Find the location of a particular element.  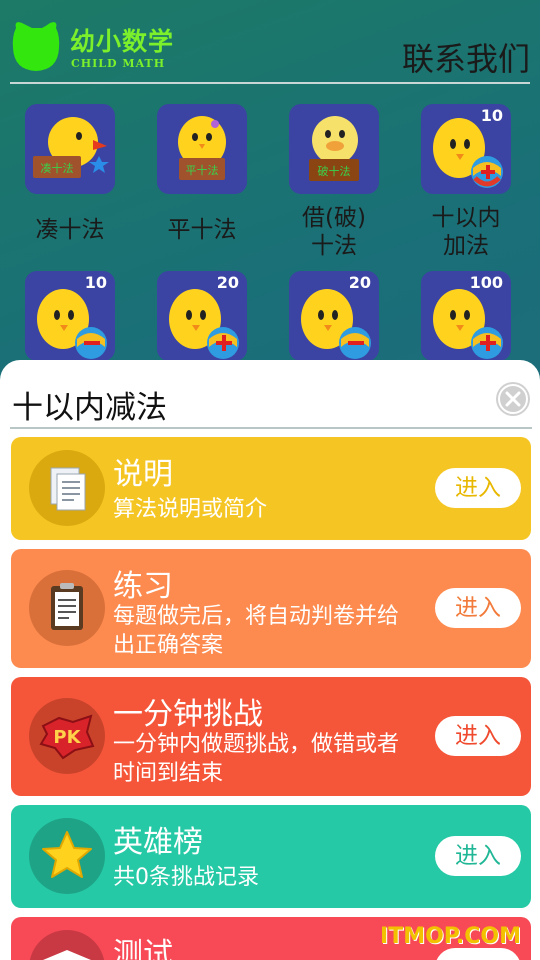

game-item: 凑十法 凑十法 is located at coordinates (70, 184).